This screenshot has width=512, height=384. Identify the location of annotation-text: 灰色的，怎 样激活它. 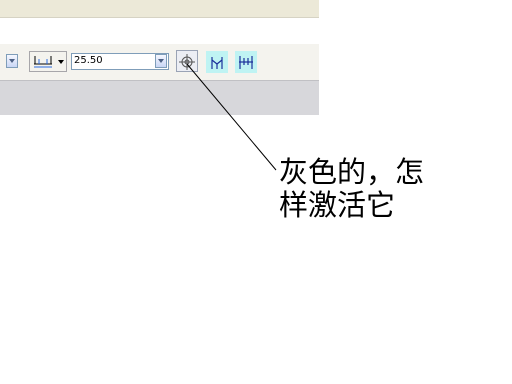
(352, 188).